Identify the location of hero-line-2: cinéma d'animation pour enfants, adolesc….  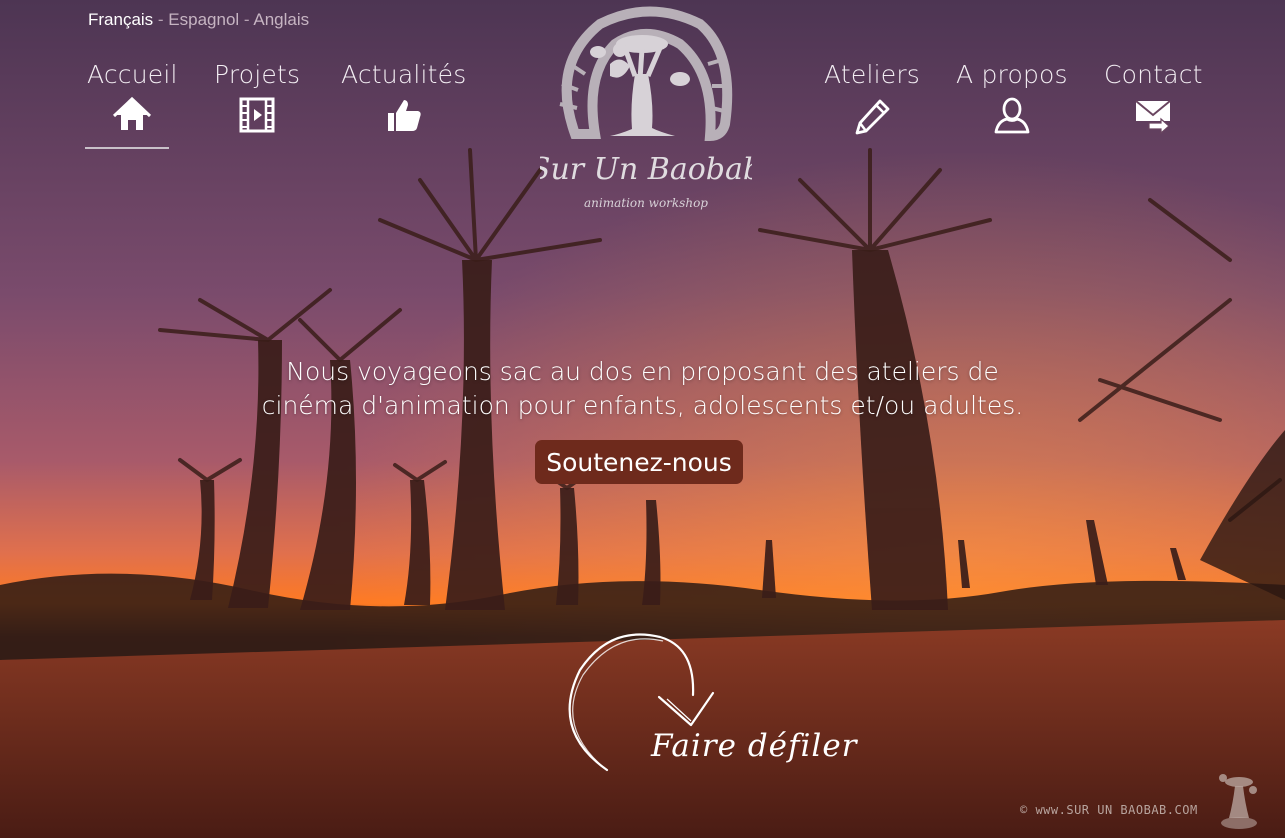
(642, 405).